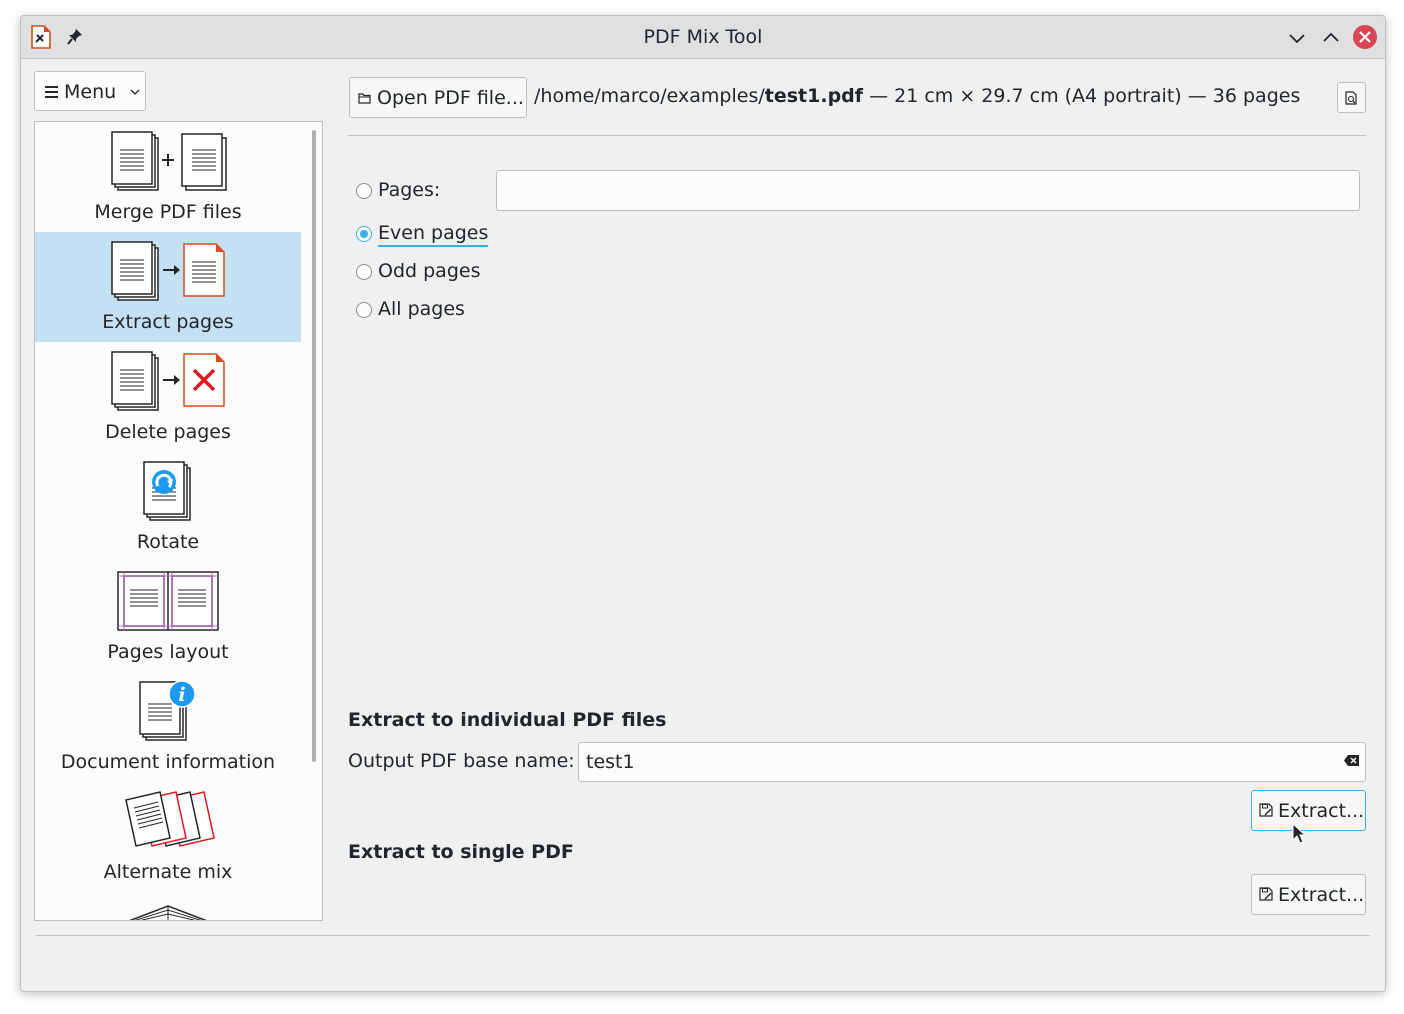  Describe the element at coordinates (928, 190) in the screenshot. I see `pages-input` at that location.